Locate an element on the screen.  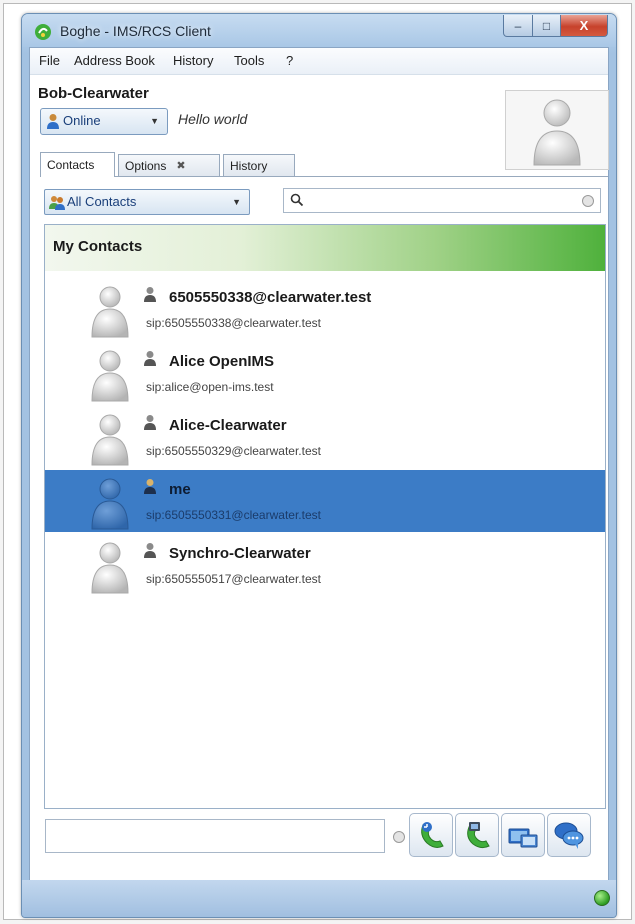
chat-button is located at coordinates (569, 835).